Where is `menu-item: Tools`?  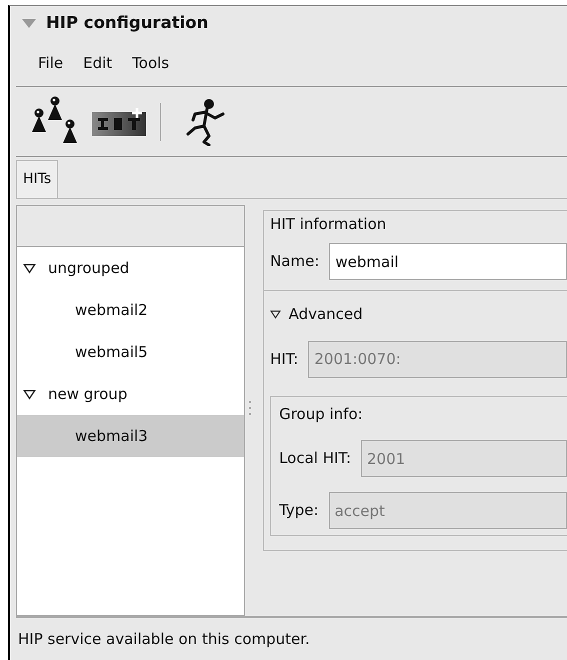 menu-item: Tools is located at coordinates (151, 63).